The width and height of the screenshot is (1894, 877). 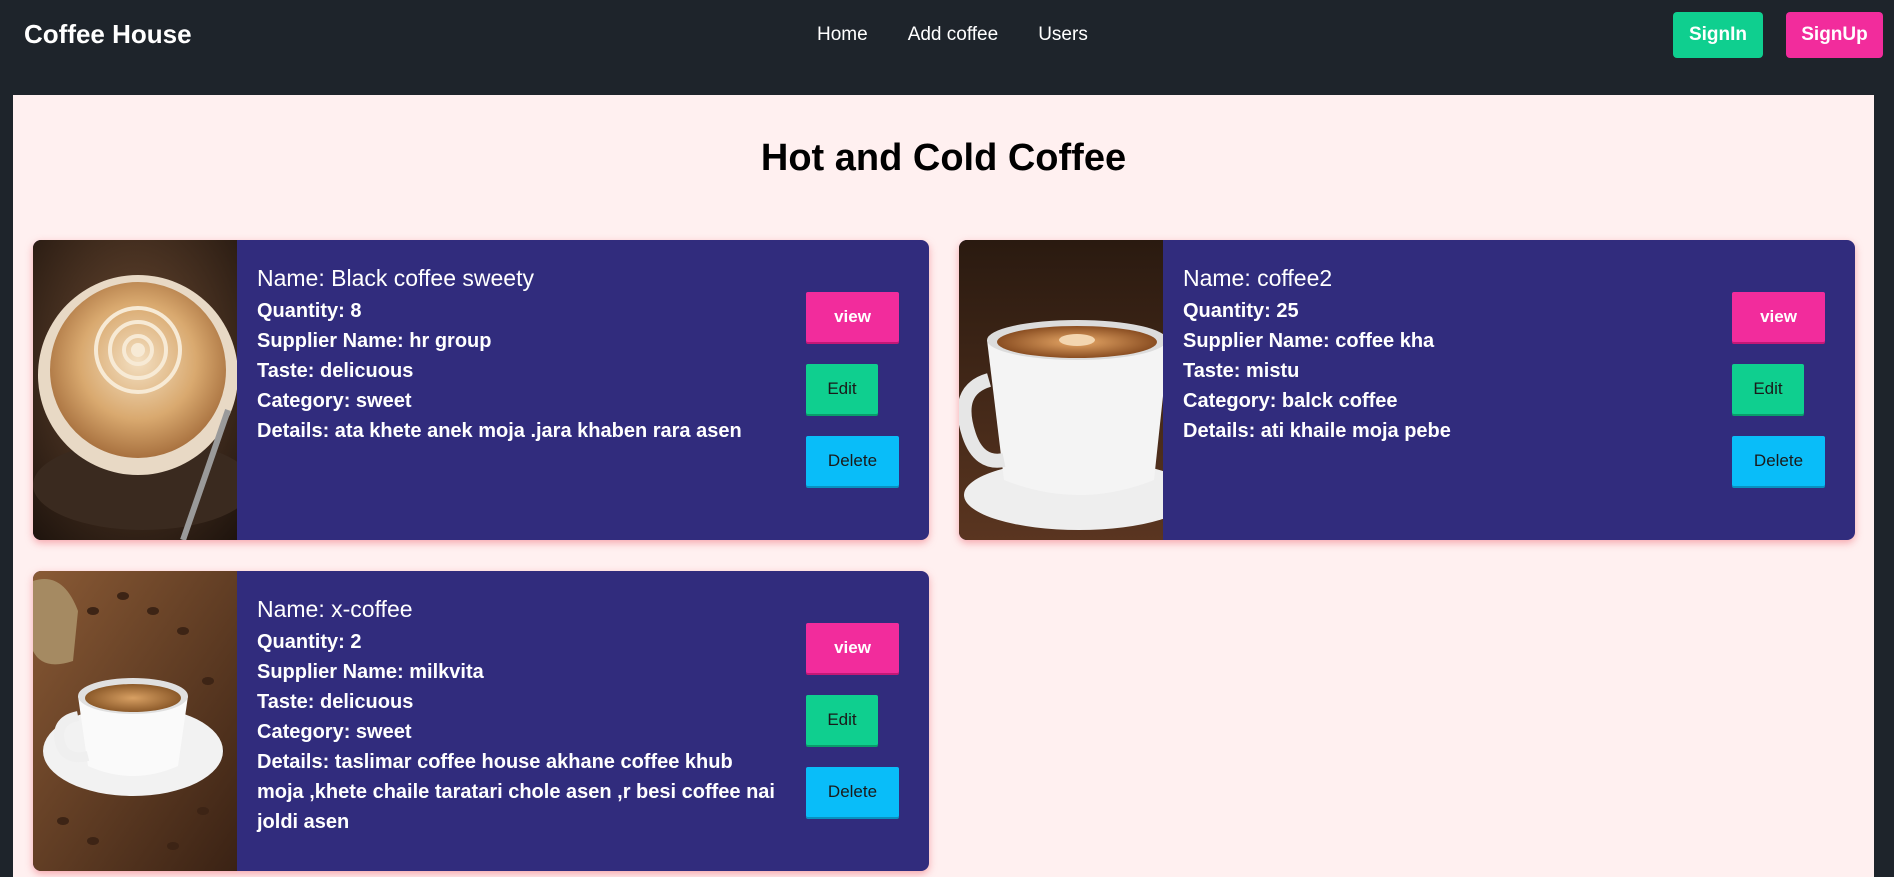 I want to click on coffee-name: Name: coffee2, so click(x=1258, y=278).